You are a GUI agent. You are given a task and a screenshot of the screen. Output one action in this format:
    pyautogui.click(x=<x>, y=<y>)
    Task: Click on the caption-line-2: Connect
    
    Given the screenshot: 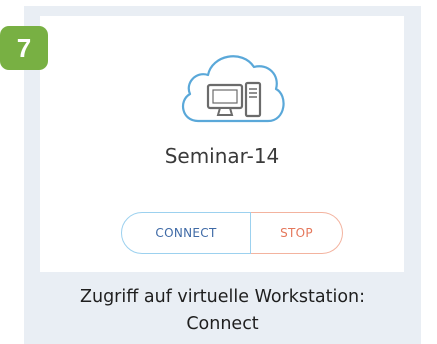 What is the action you would take?
    pyautogui.click(x=222, y=324)
    